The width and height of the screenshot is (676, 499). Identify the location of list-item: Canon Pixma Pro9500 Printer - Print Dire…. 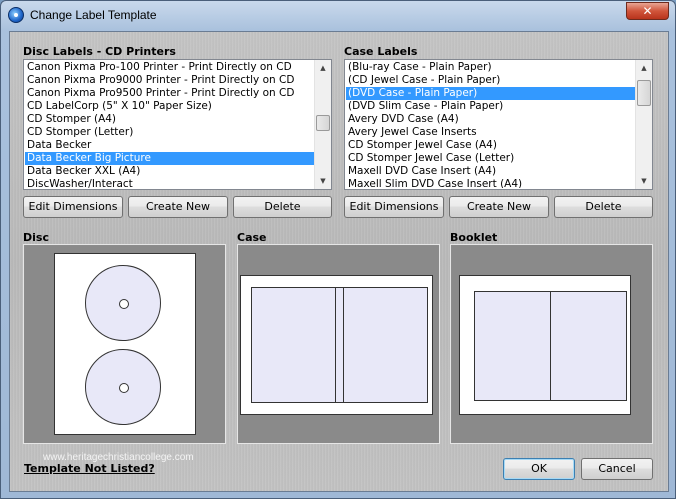
(169, 93).